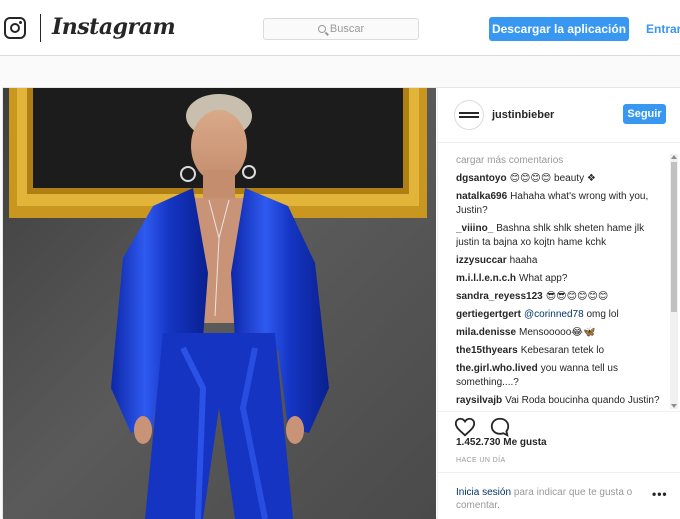 The image size is (680, 519). I want to click on avatar, so click(469, 115).